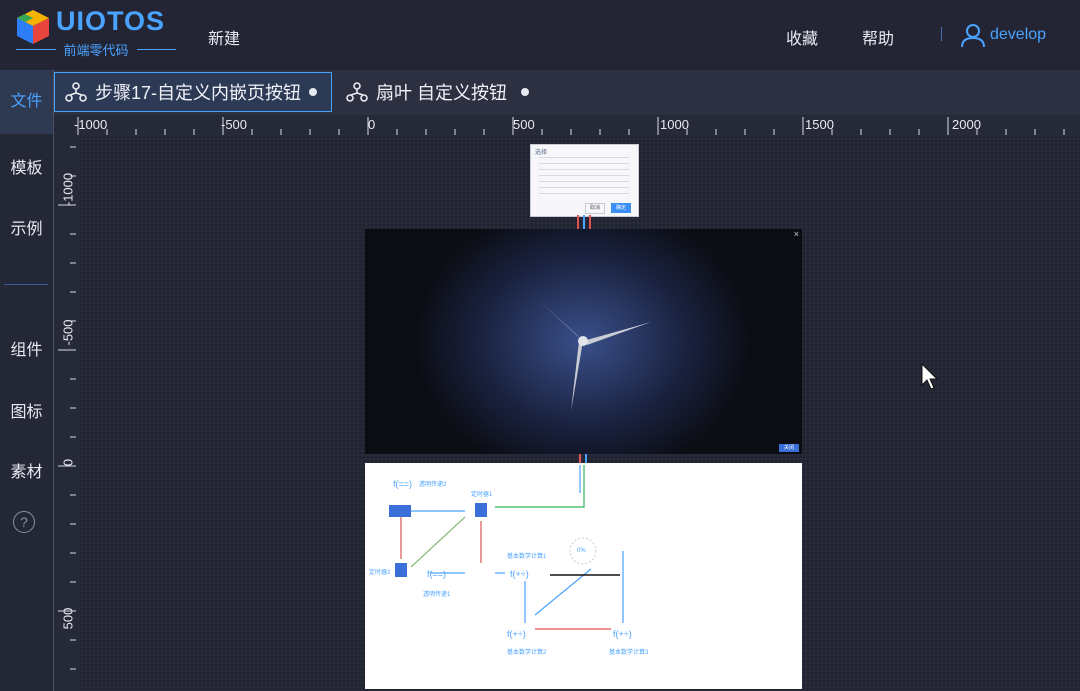 This screenshot has width=1080, height=691. What do you see at coordinates (878, 37) in the screenshot?
I see `help-link: 帮助` at bounding box center [878, 37].